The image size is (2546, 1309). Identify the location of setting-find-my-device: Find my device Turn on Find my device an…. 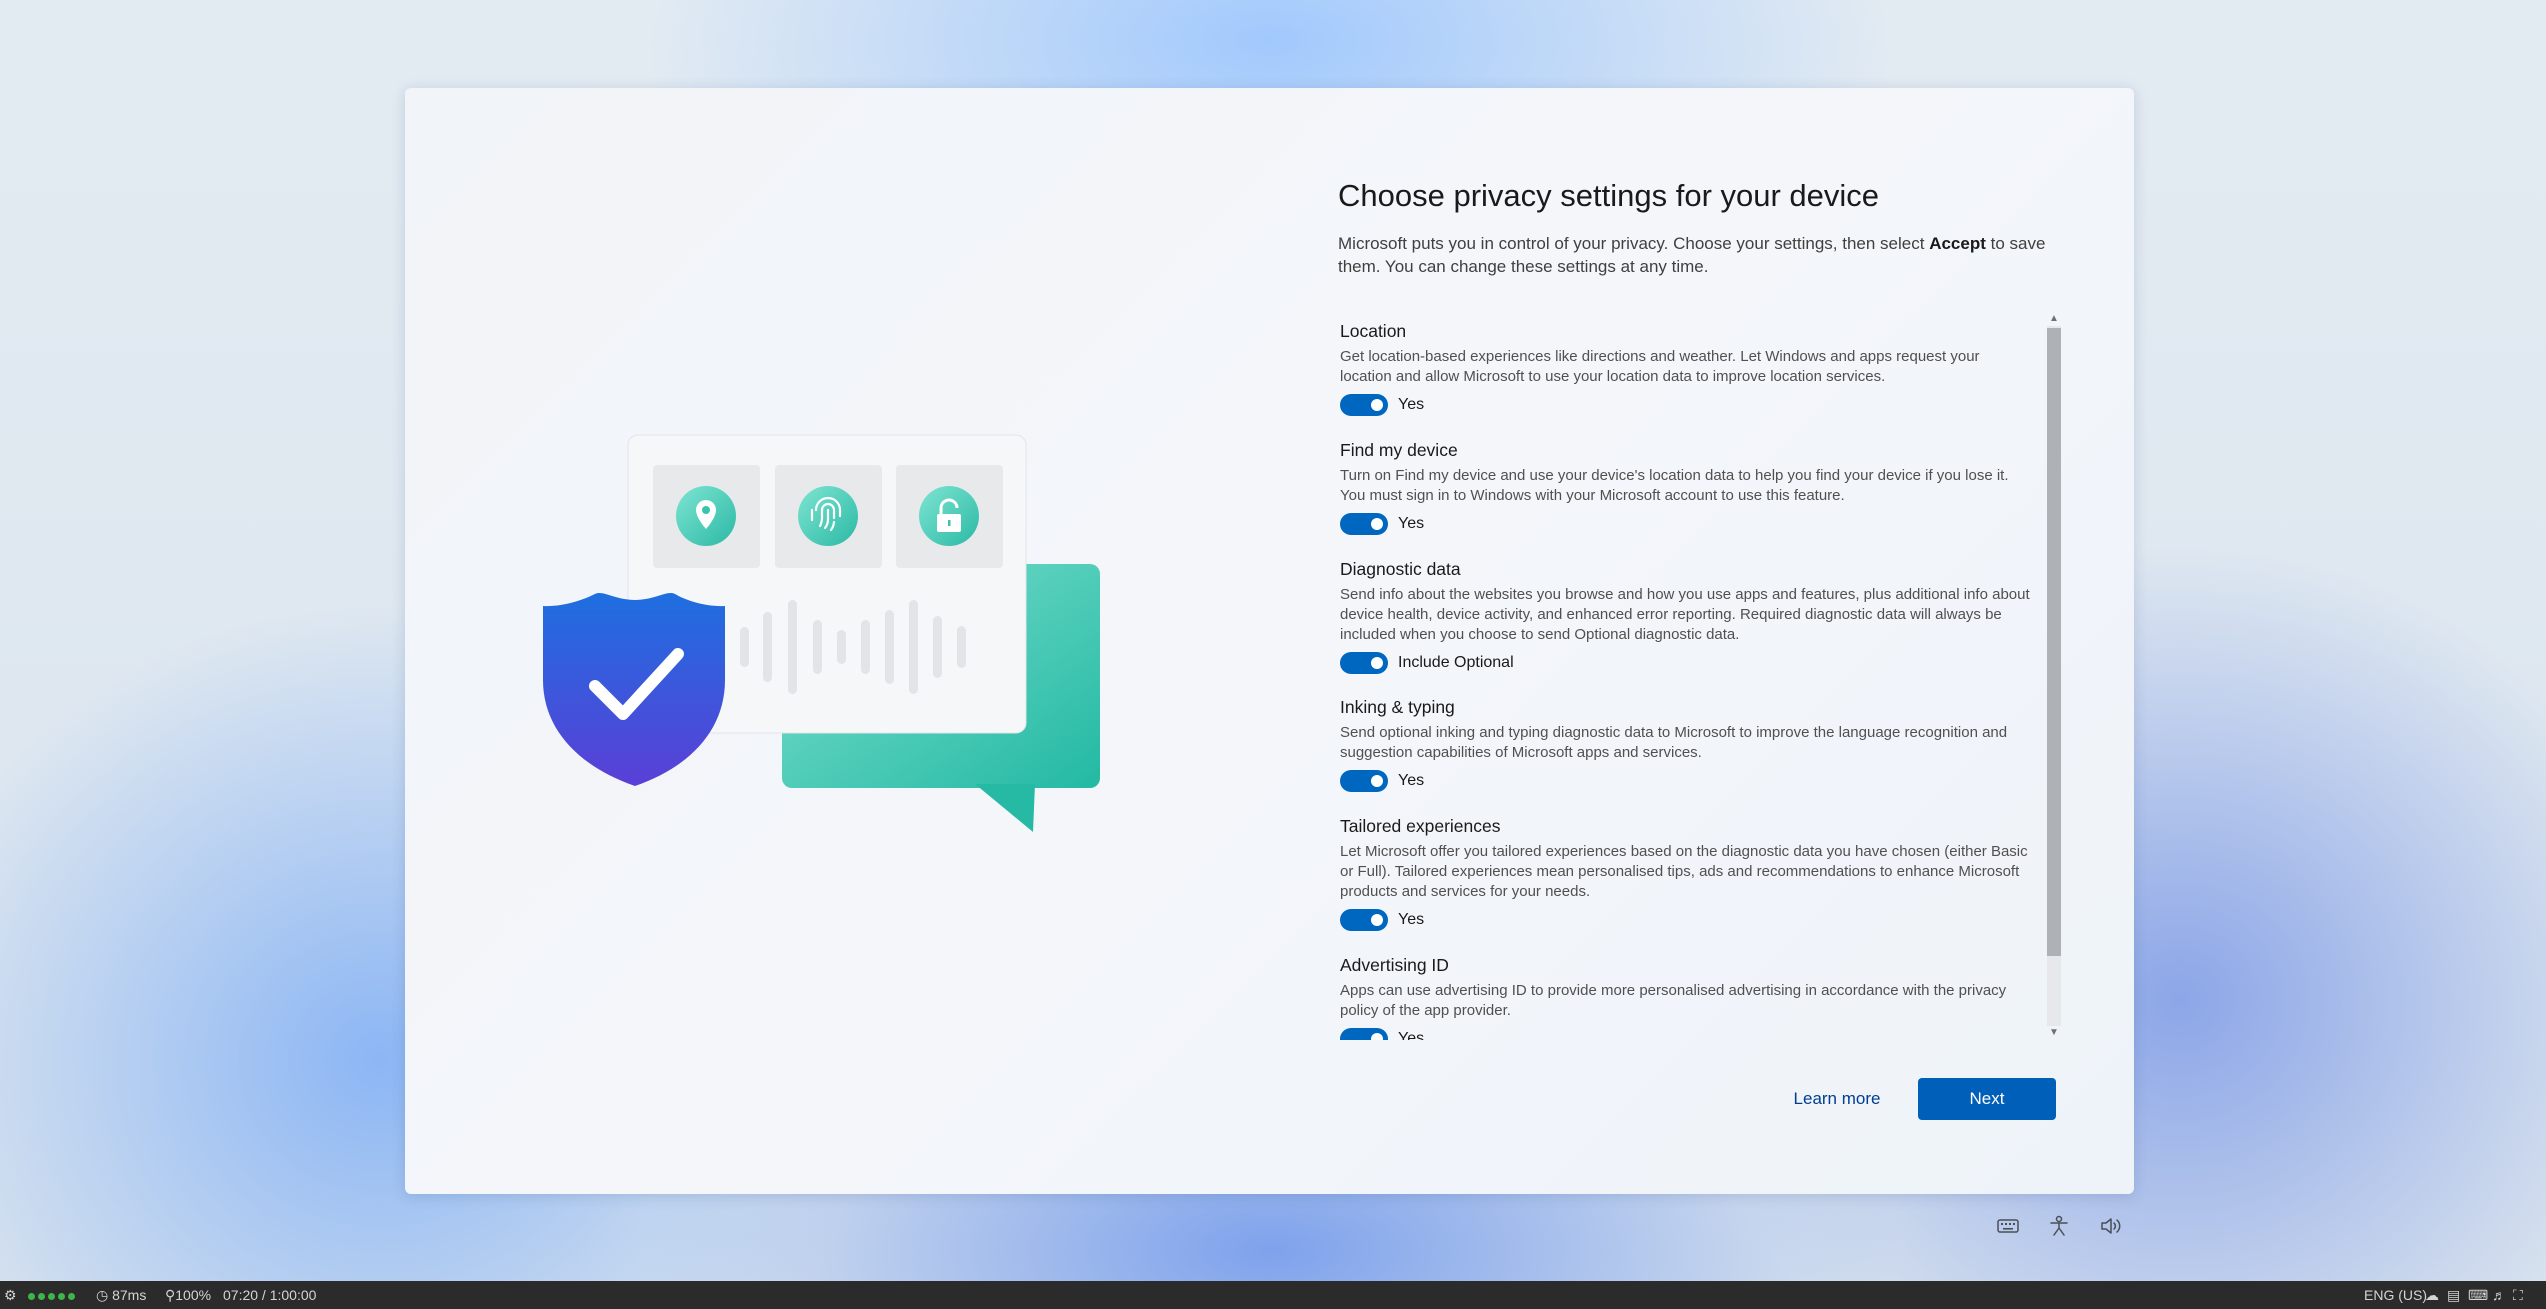
(1690, 487).